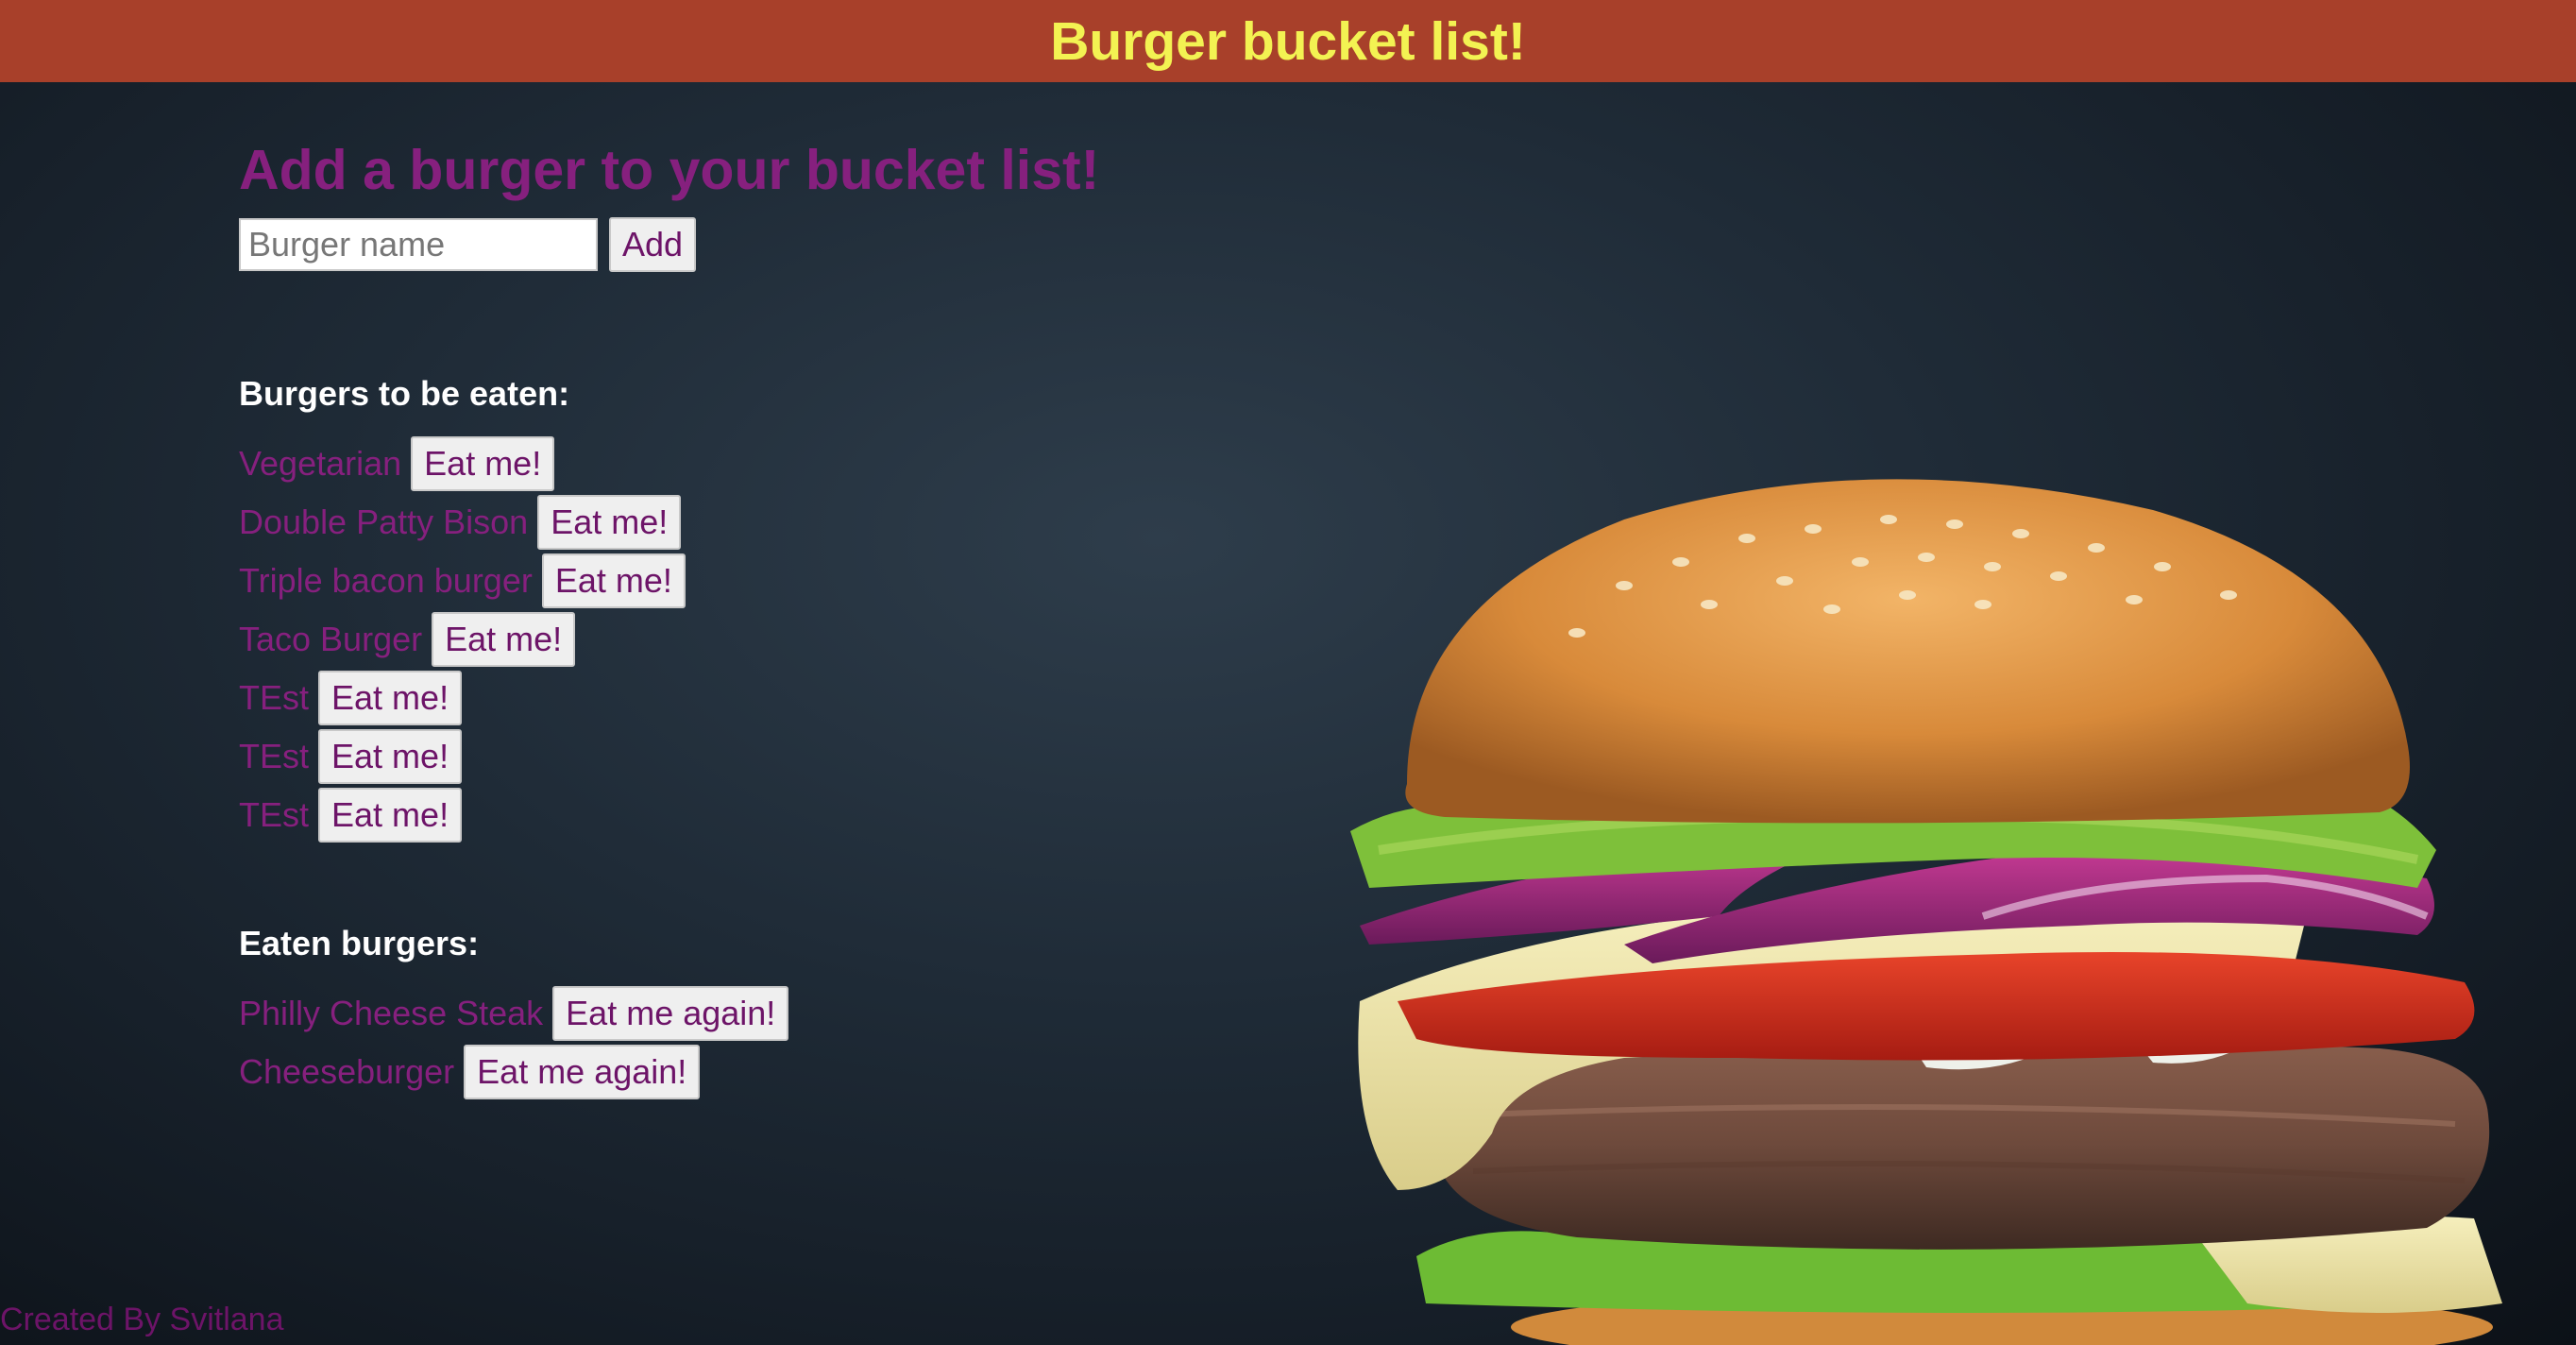 This screenshot has width=2576, height=1345. Describe the element at coordinates (758, 463) in the screenshot. I see `list-item: Vegetarian Eat me!` at that location.